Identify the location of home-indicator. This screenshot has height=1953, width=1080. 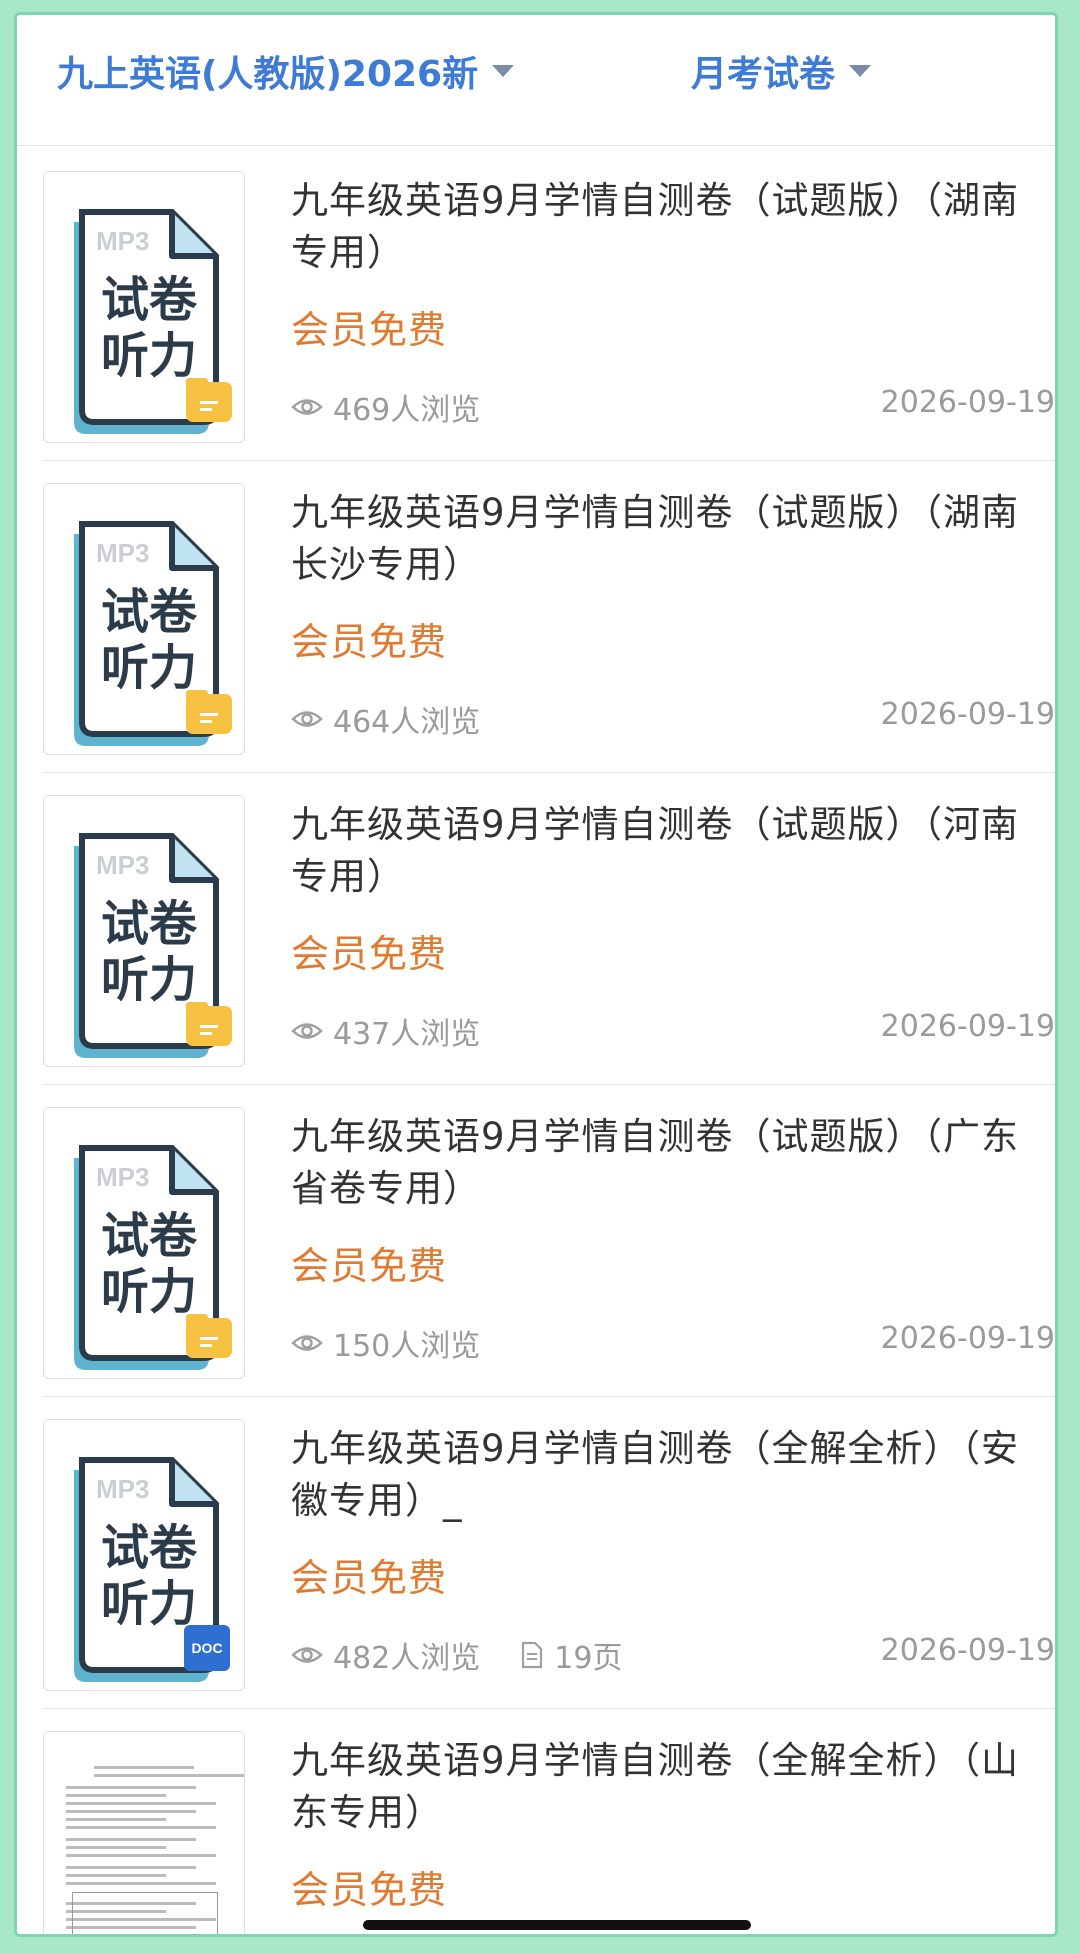
(557, 1925).